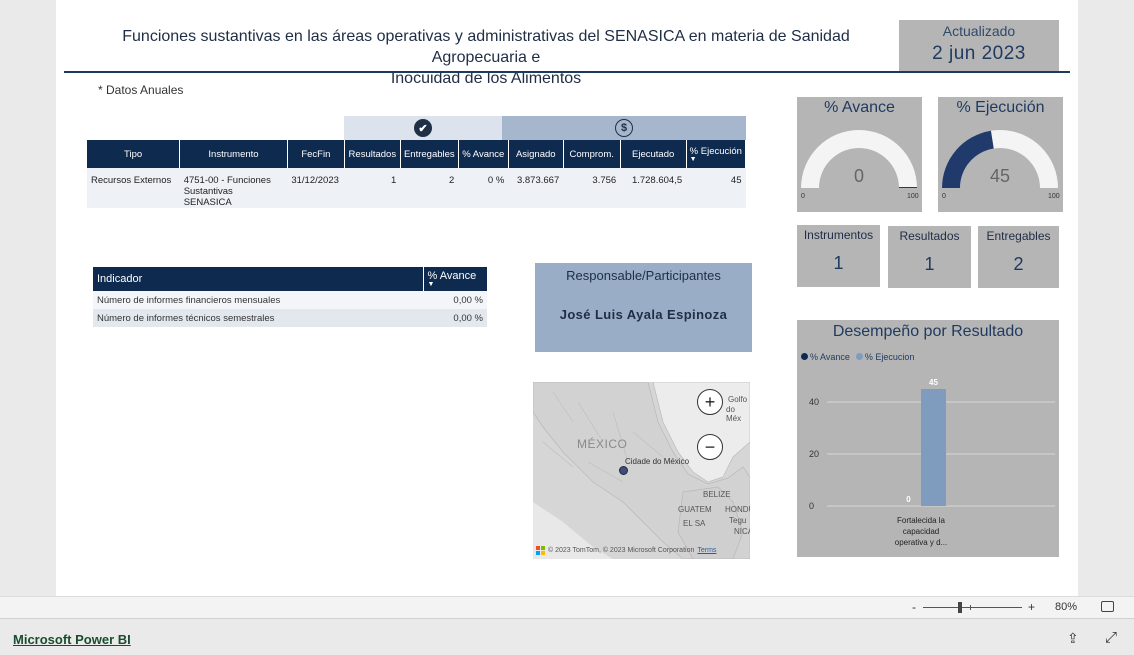  What do you see at coordinates (979, 31) in the screenshot?
I see `updated-label: Actualizado` at bounding box center [979, 31].